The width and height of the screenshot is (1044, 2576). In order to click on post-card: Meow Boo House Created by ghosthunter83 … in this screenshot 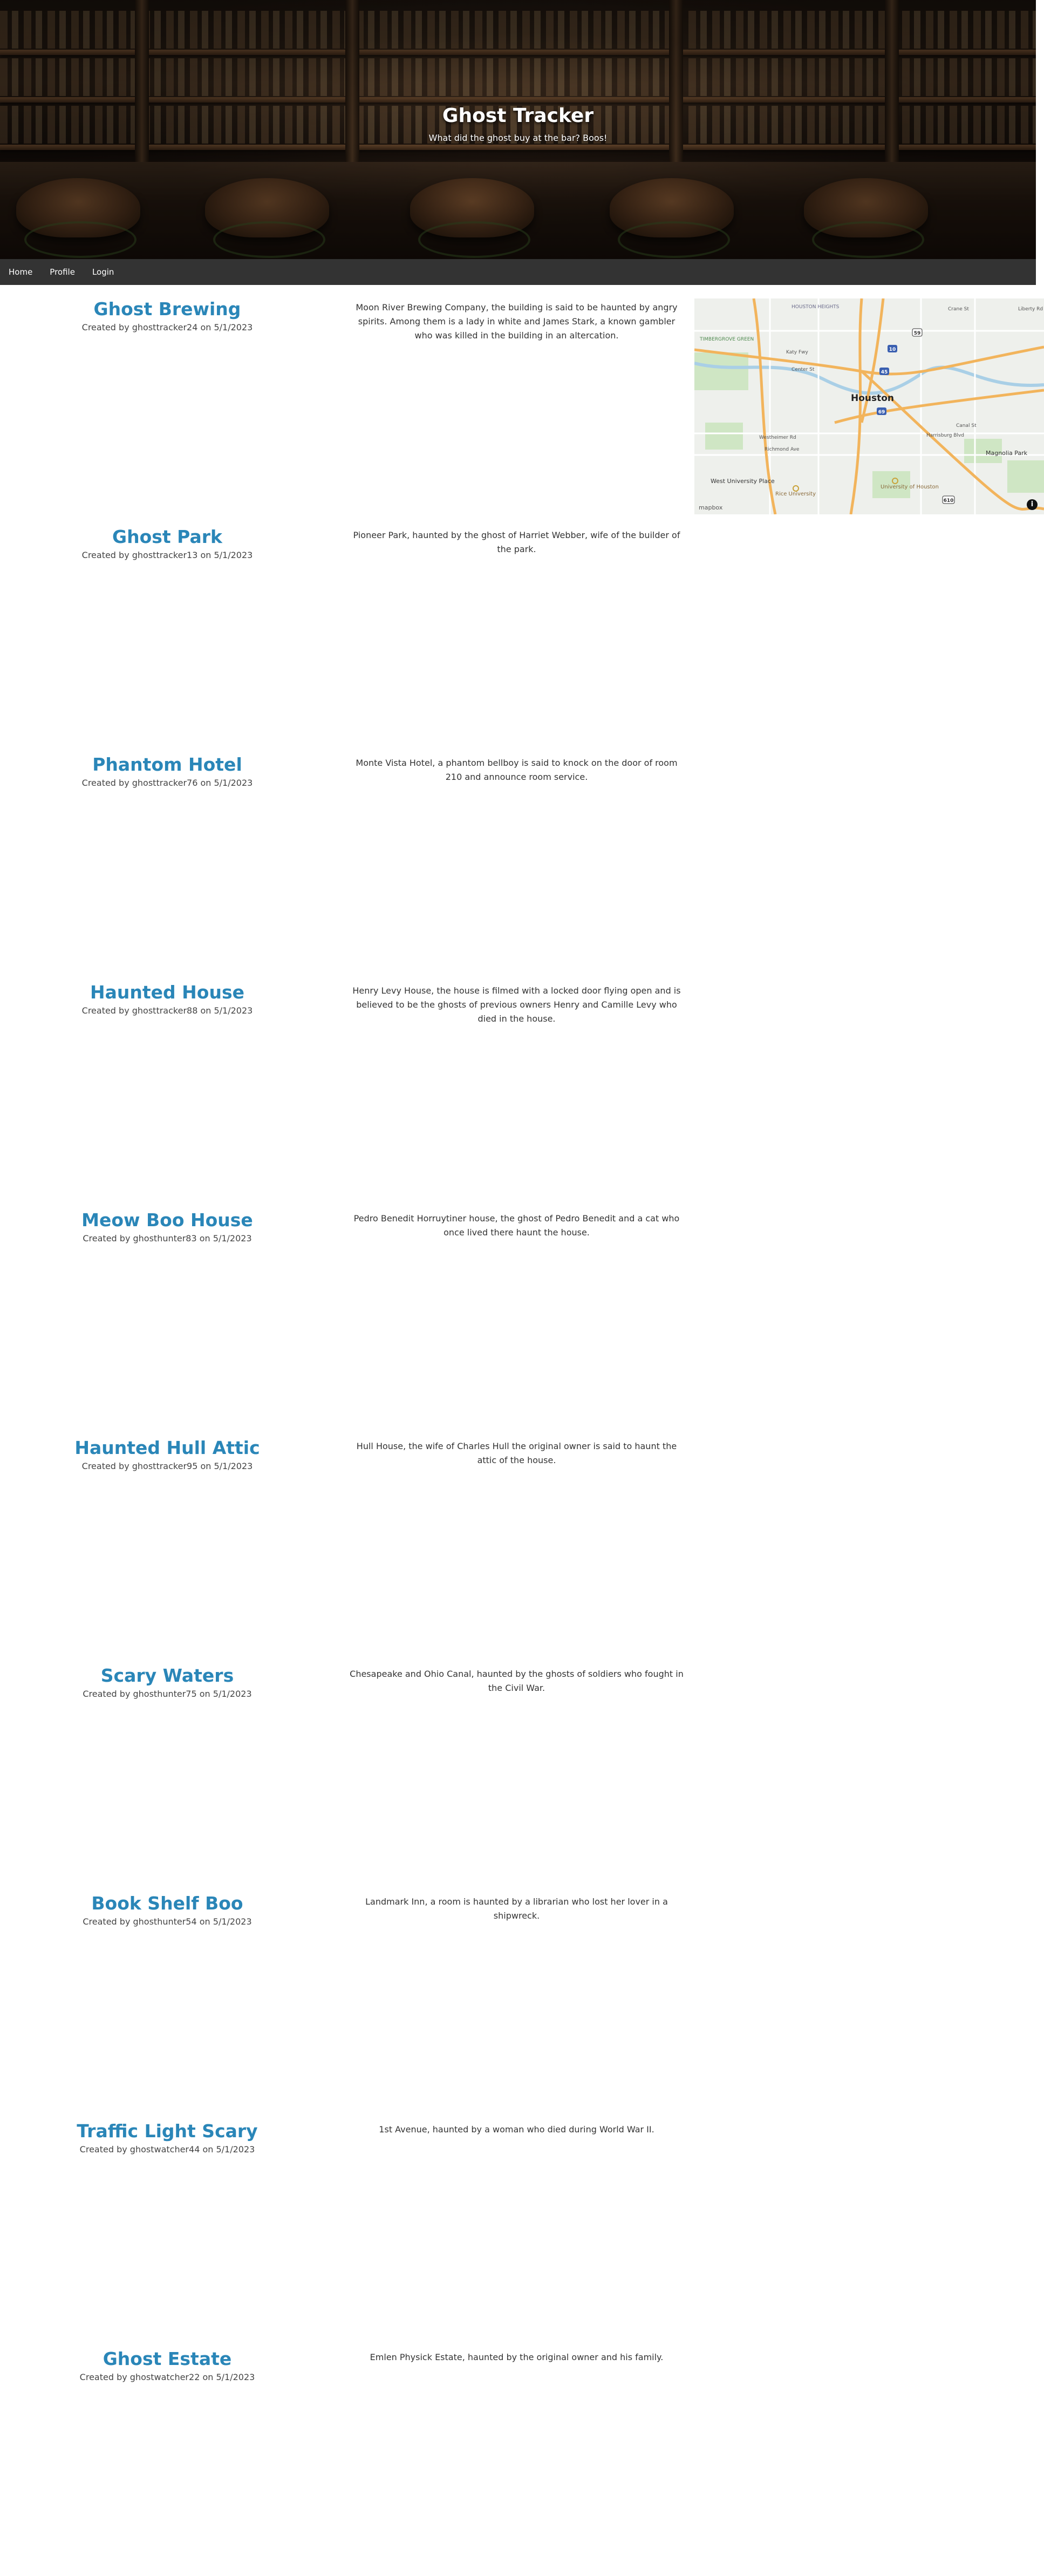, I will do `click(168, 1226)`.